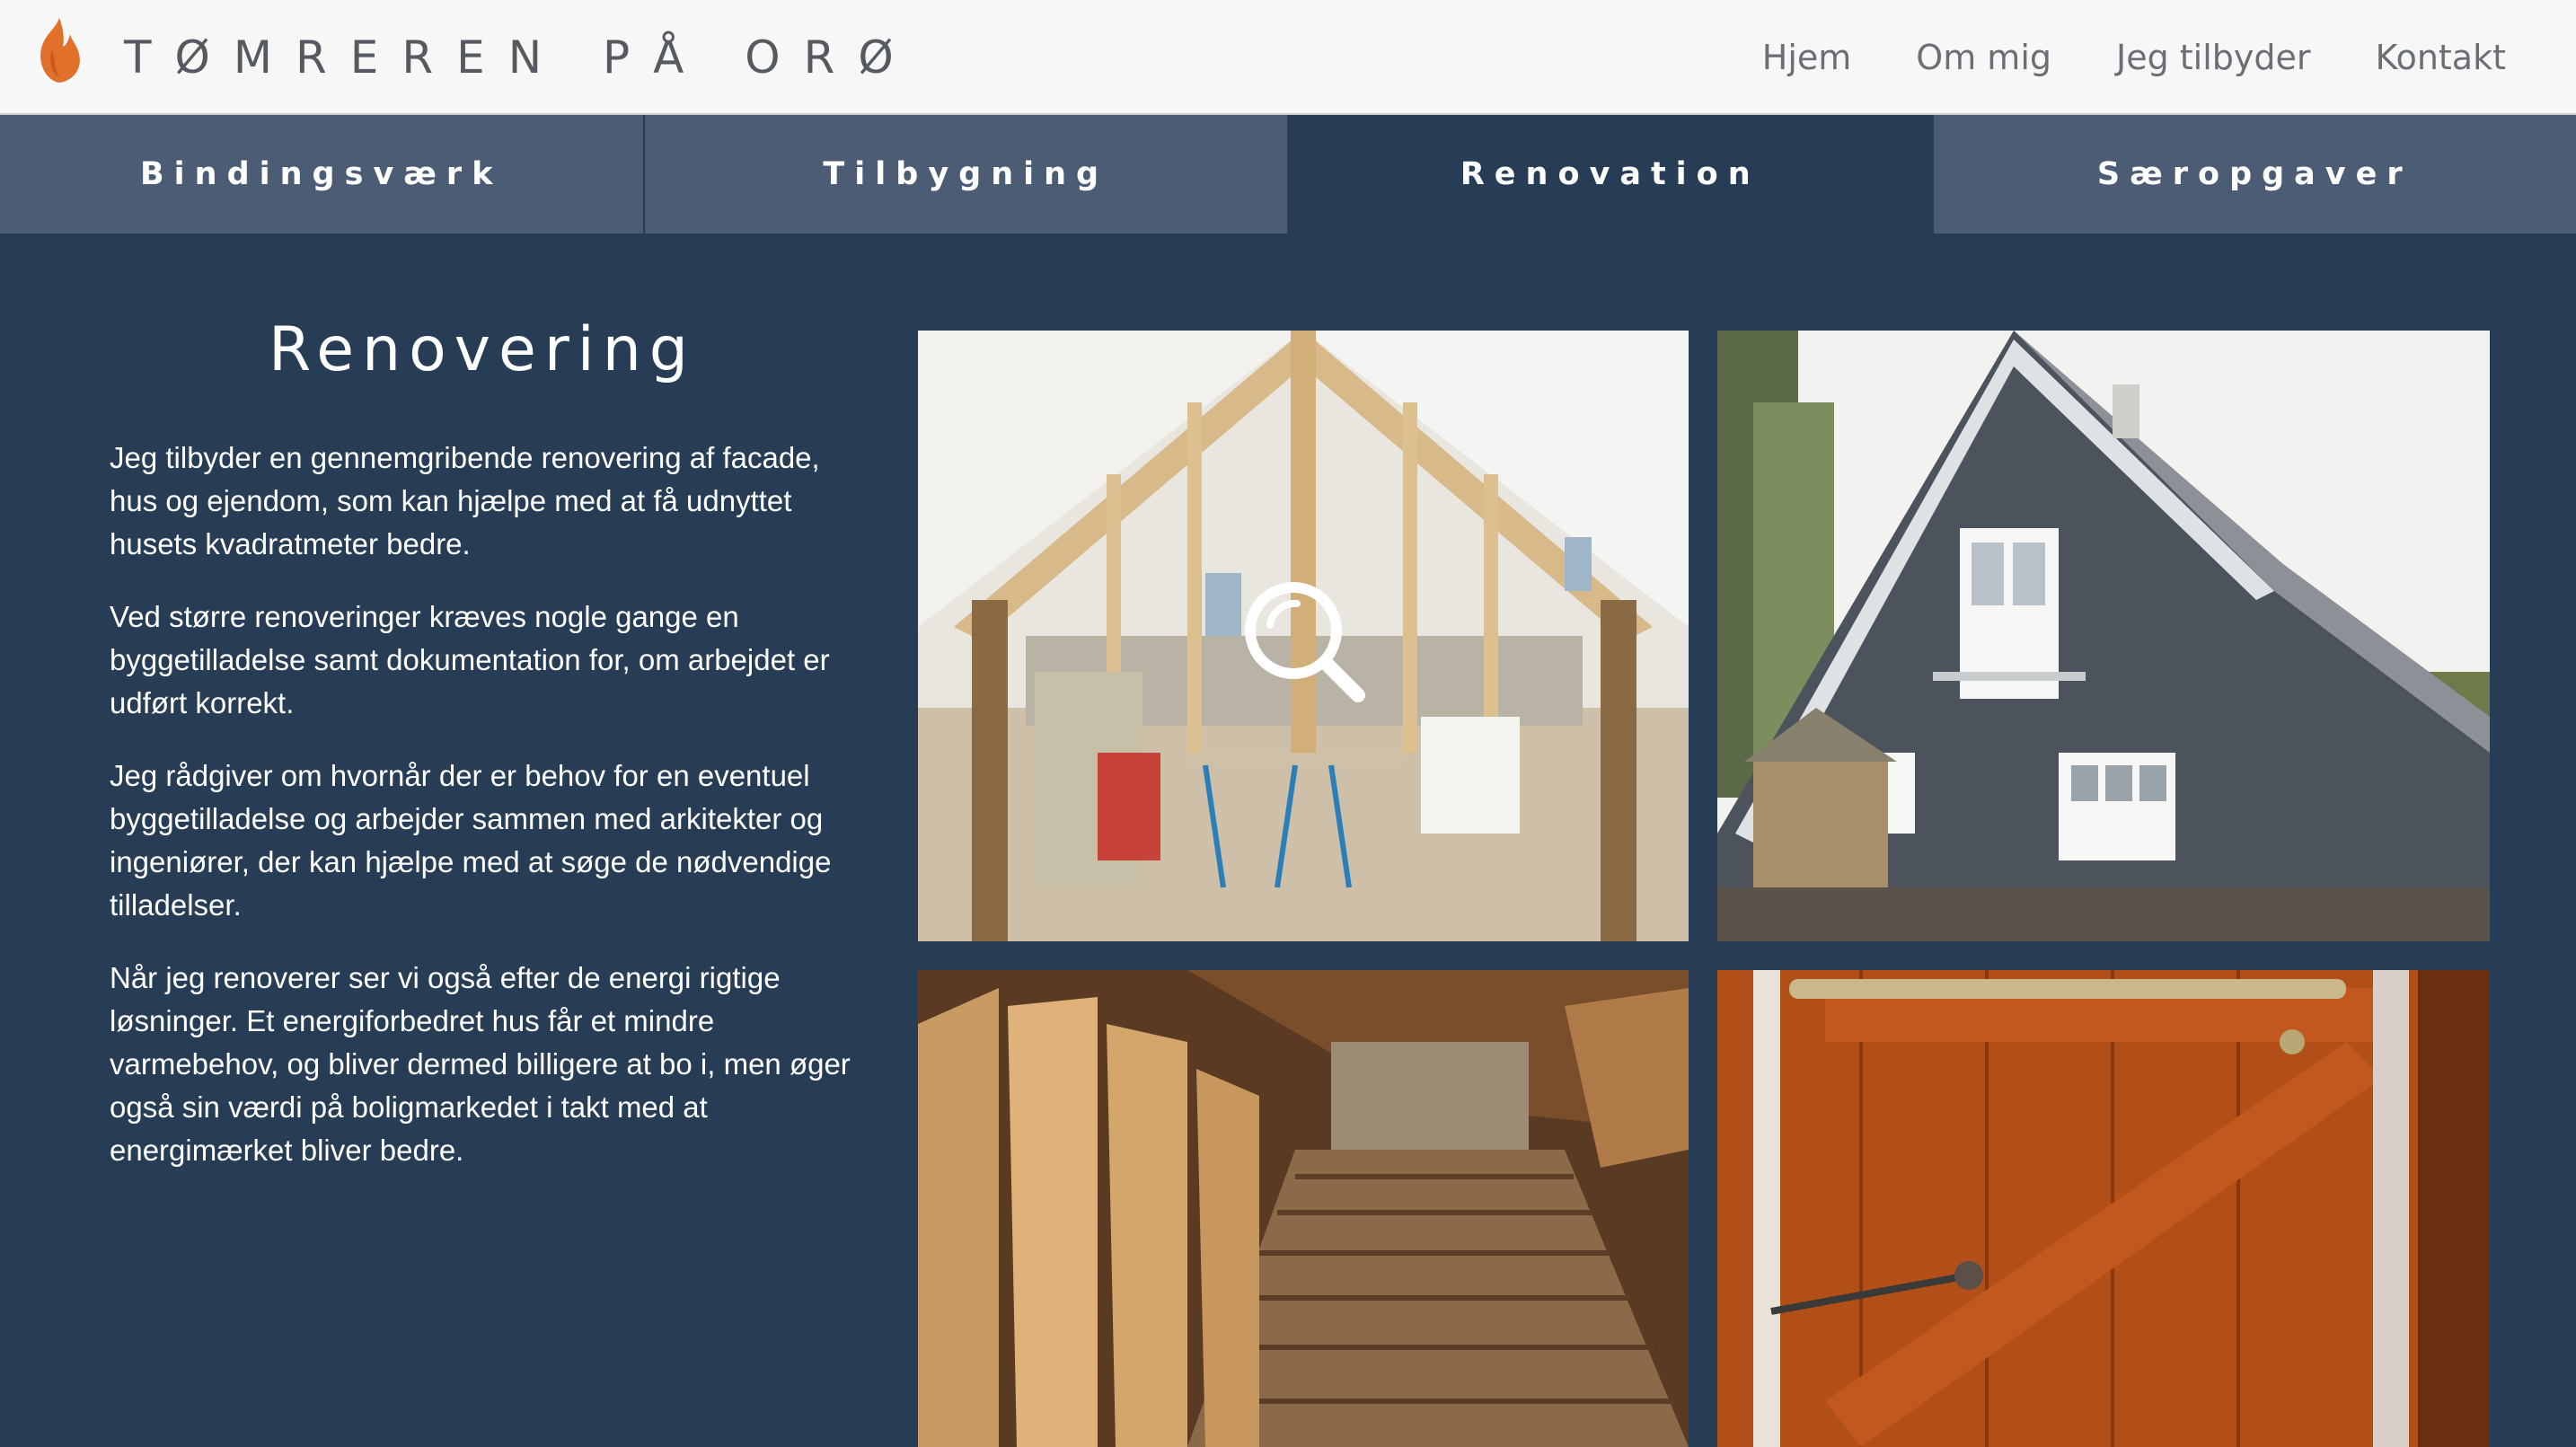  What do you see at coordinates (2103, 1208) in the screenshot?
I see `wooden-door-photo` at bounding box center [2103, 1208].